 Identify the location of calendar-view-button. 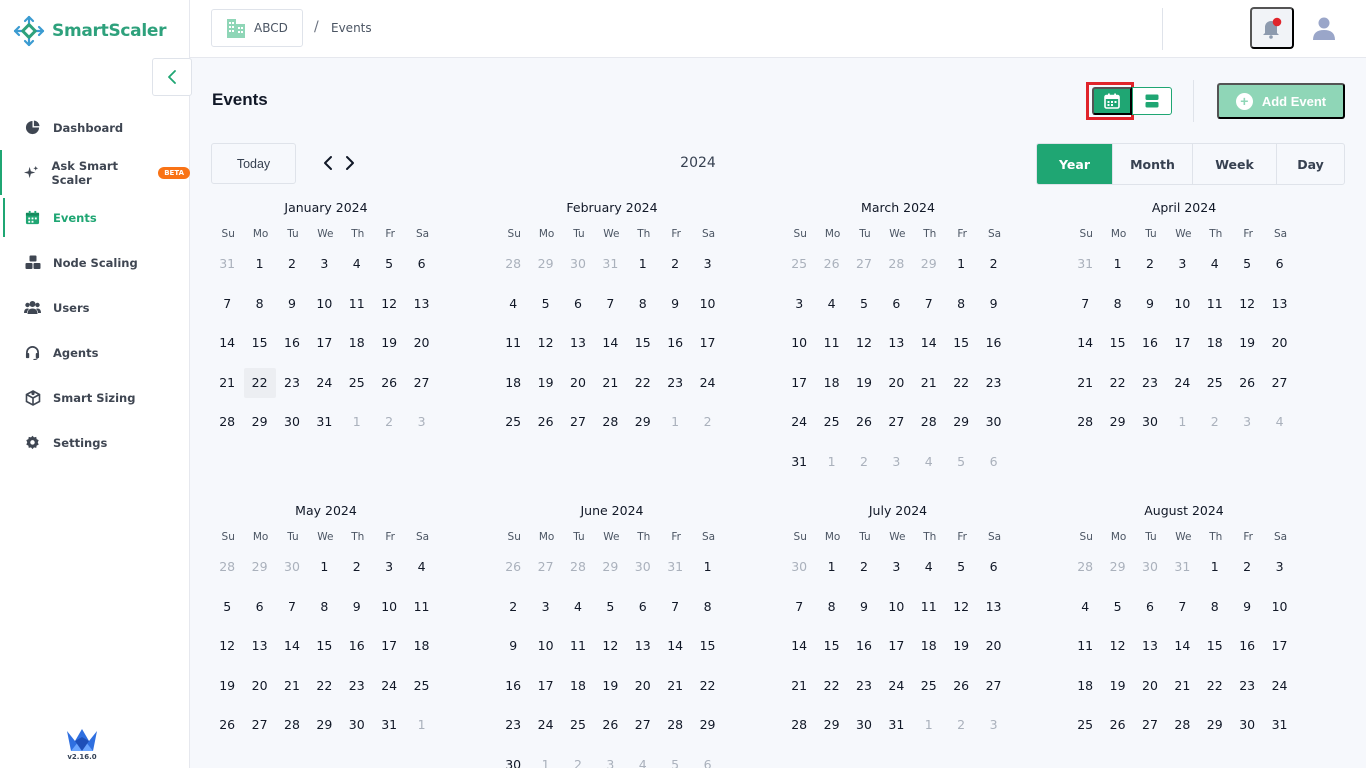
(1112, 101).